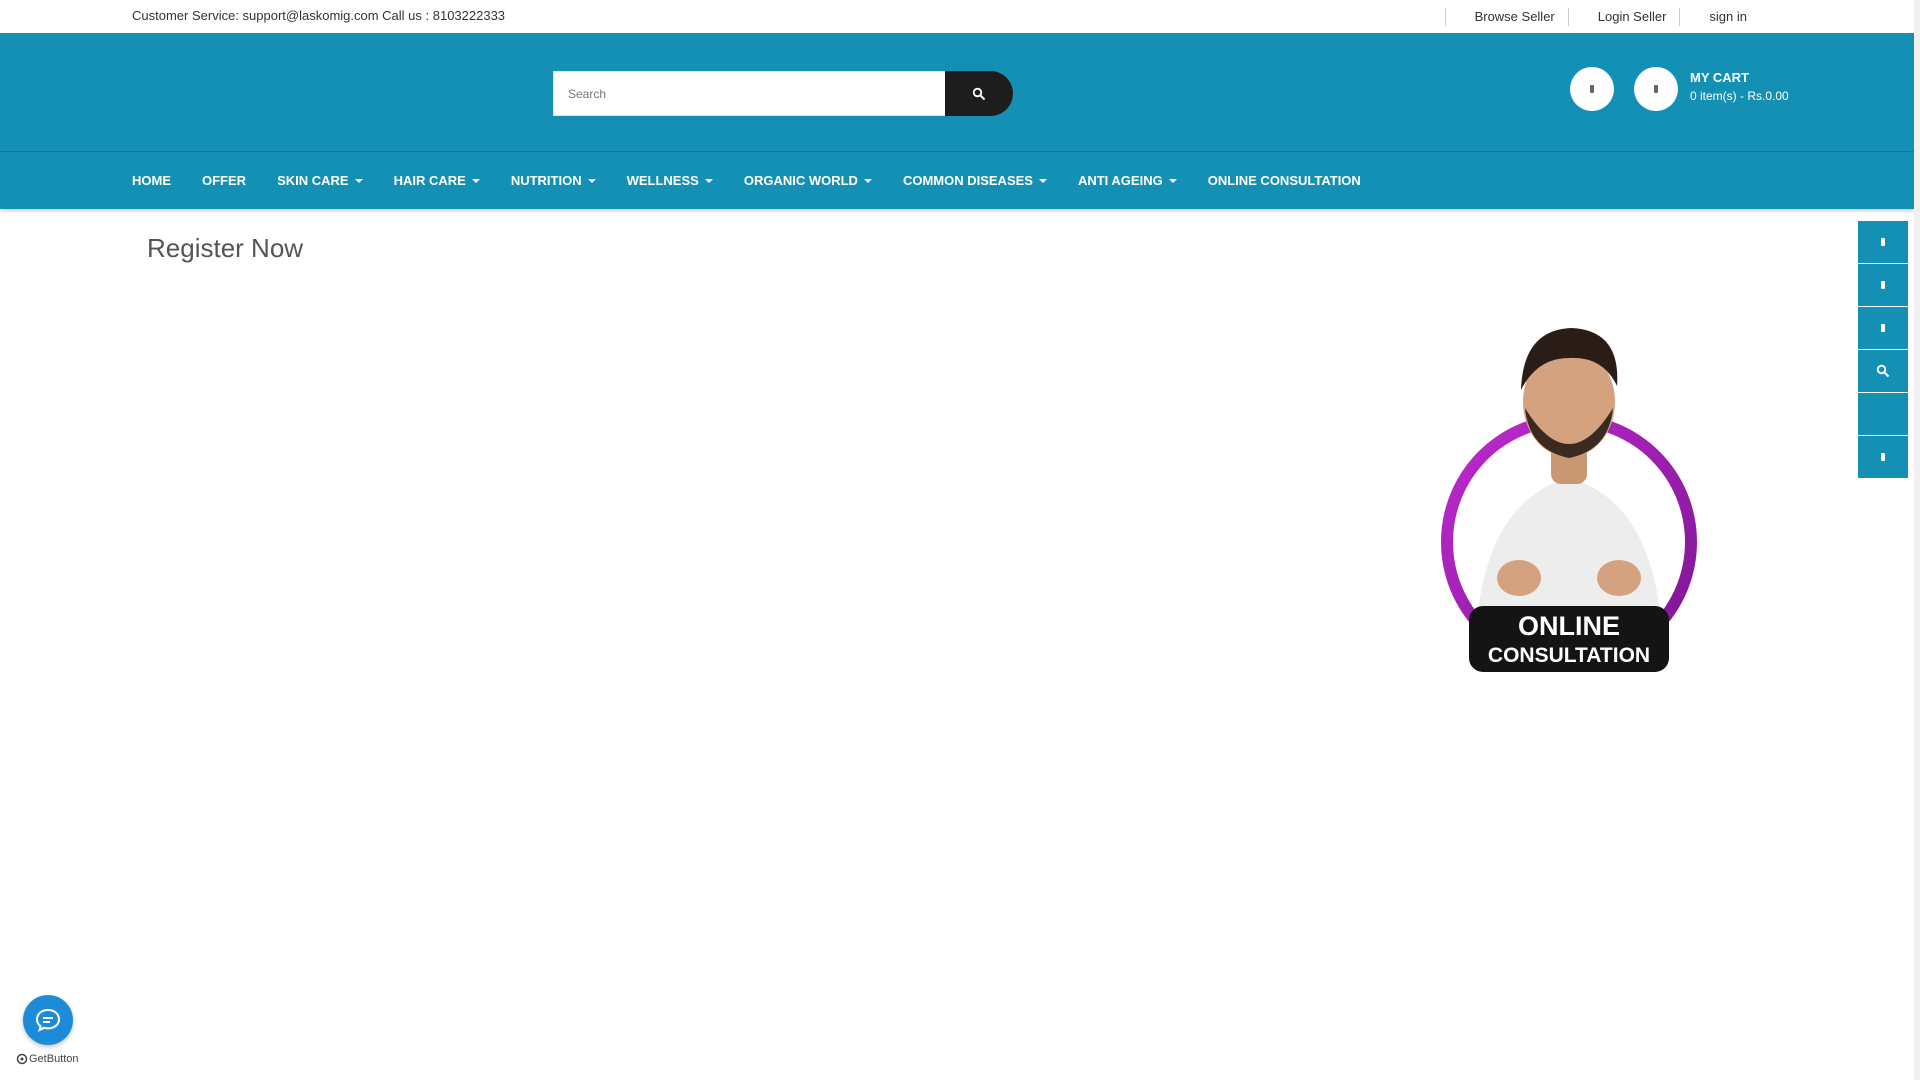 Image resolution: width=1920 pixels, height=1080 pixels. I want to click on chat-widget-button, so click(48, 1020).